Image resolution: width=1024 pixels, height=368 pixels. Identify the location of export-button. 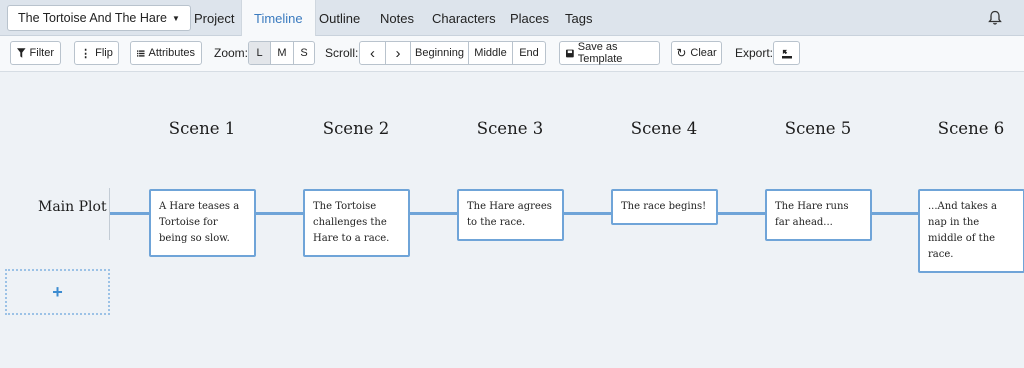
(786, 53).